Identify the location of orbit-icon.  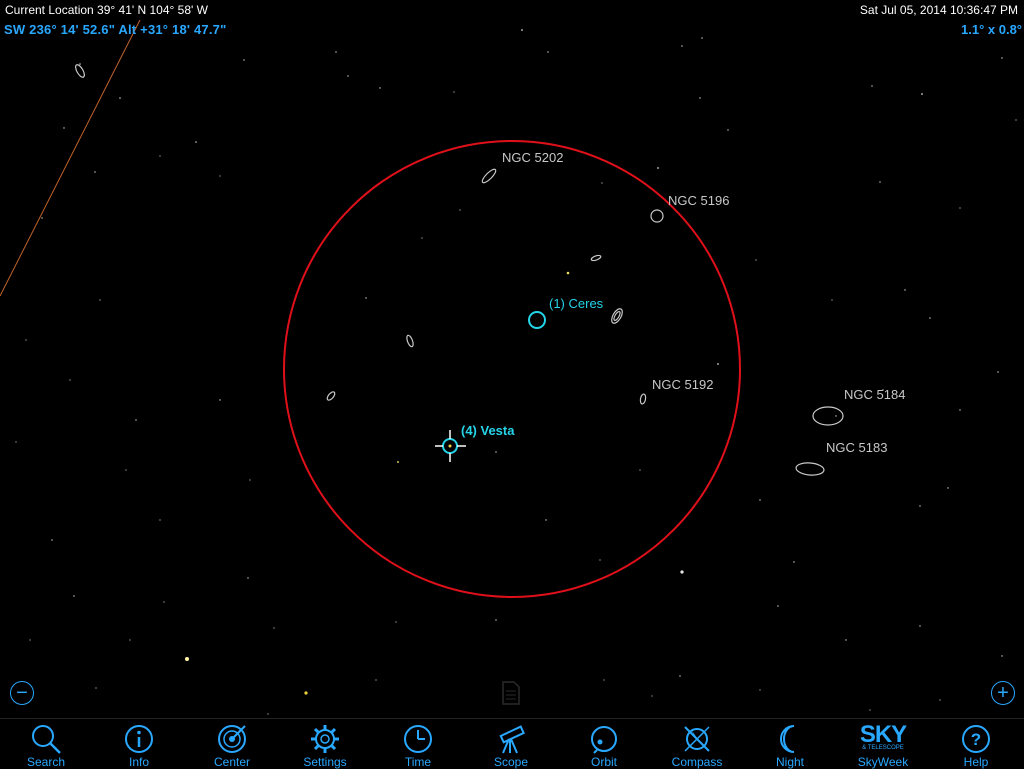
(604, 740).